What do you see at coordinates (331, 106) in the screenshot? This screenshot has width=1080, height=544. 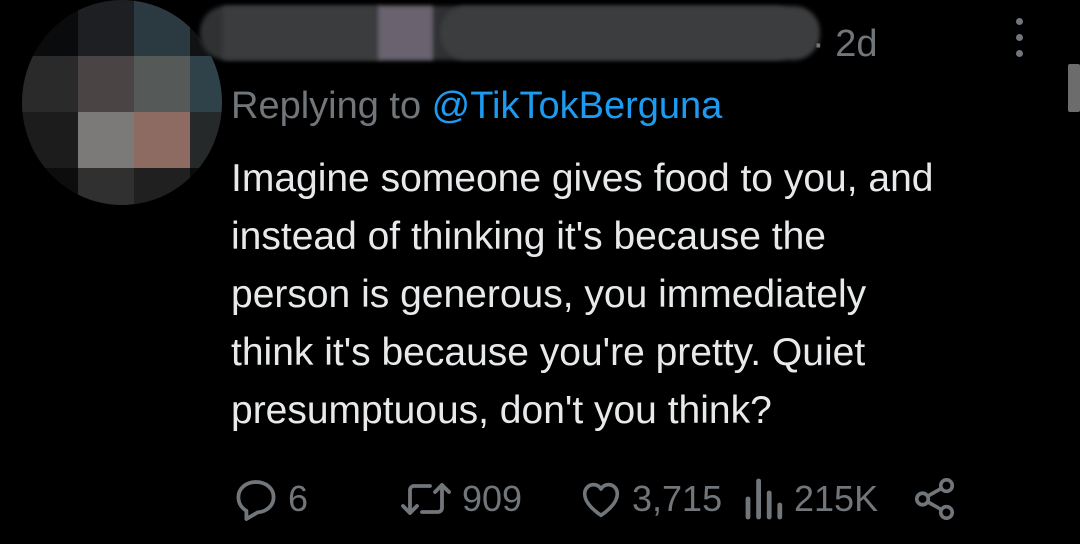 I see `replying-prefix: Replying to` at bounding box center [331, 106].